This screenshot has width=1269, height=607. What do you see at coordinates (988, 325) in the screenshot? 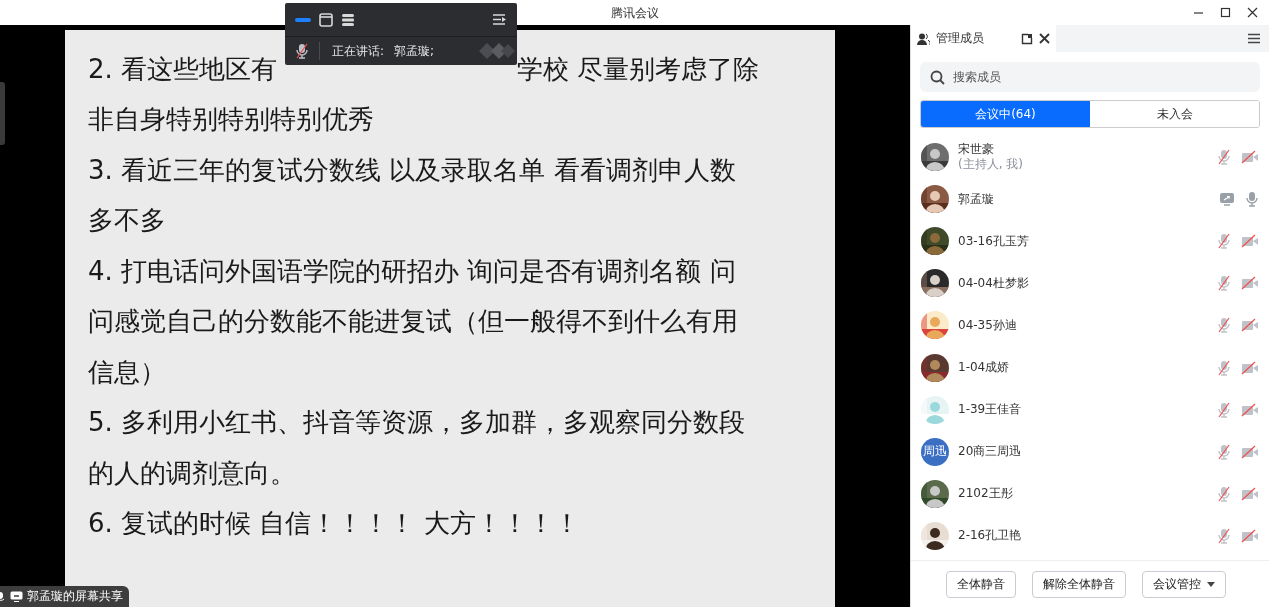
I see `member-name: 04-35孙迪` at bounding box center [988, 325].